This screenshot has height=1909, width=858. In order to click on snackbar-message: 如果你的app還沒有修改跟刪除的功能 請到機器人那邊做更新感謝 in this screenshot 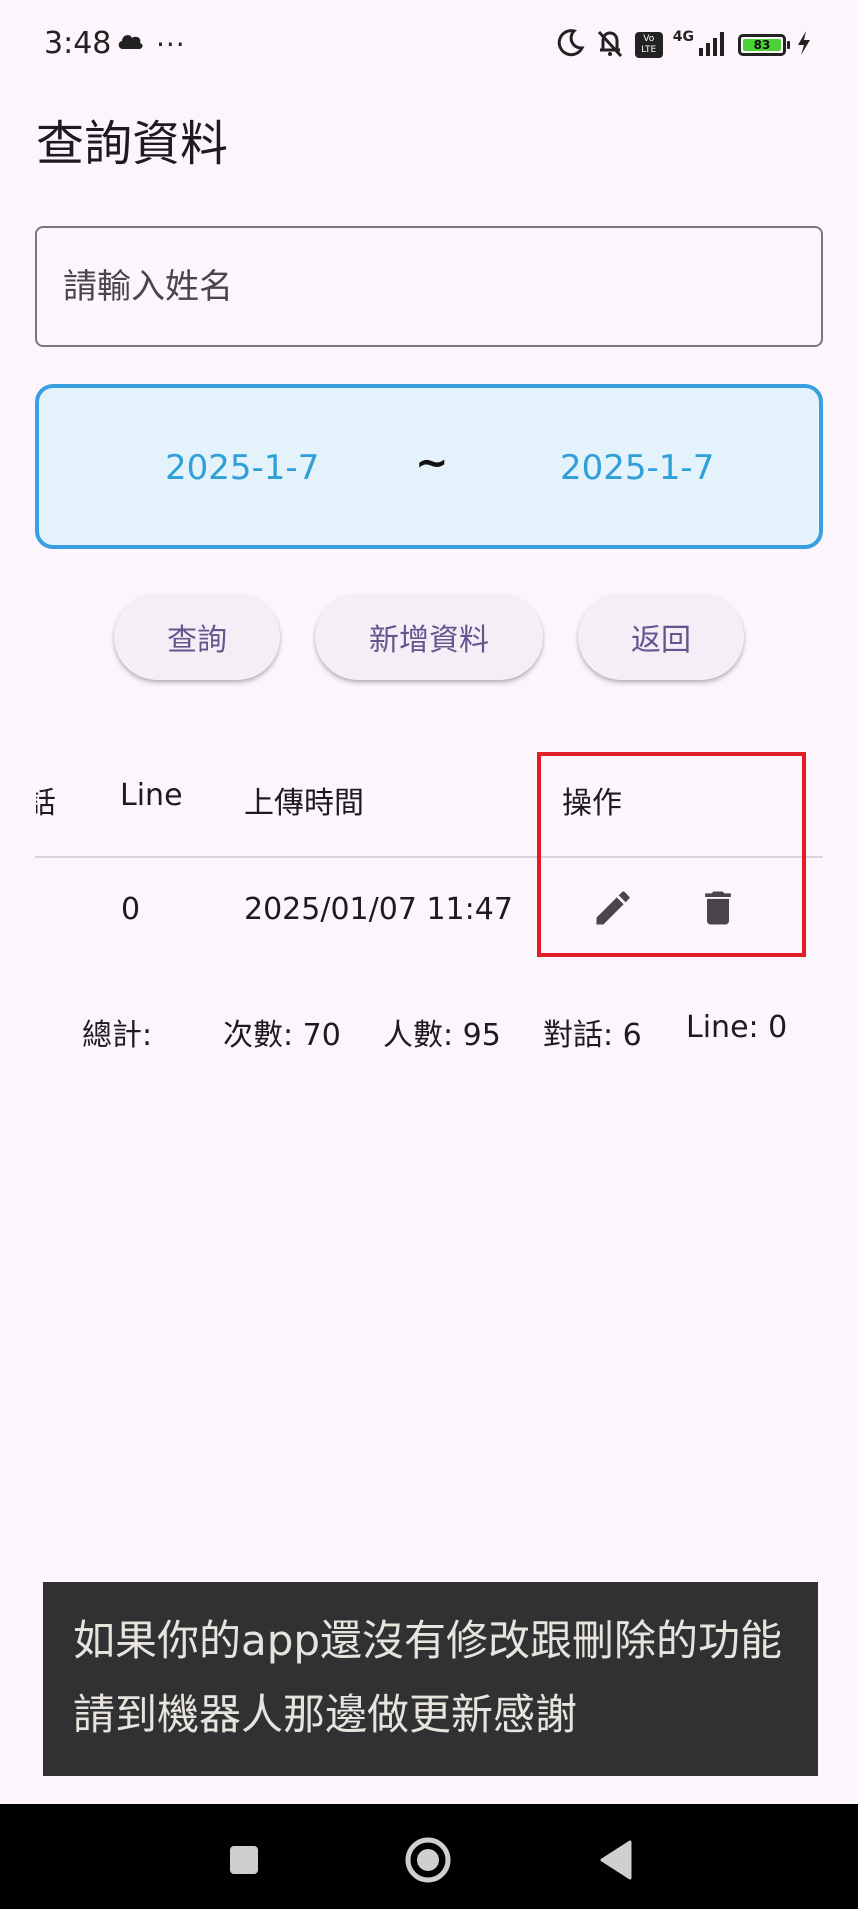, I will do `click(430, 1679)`.